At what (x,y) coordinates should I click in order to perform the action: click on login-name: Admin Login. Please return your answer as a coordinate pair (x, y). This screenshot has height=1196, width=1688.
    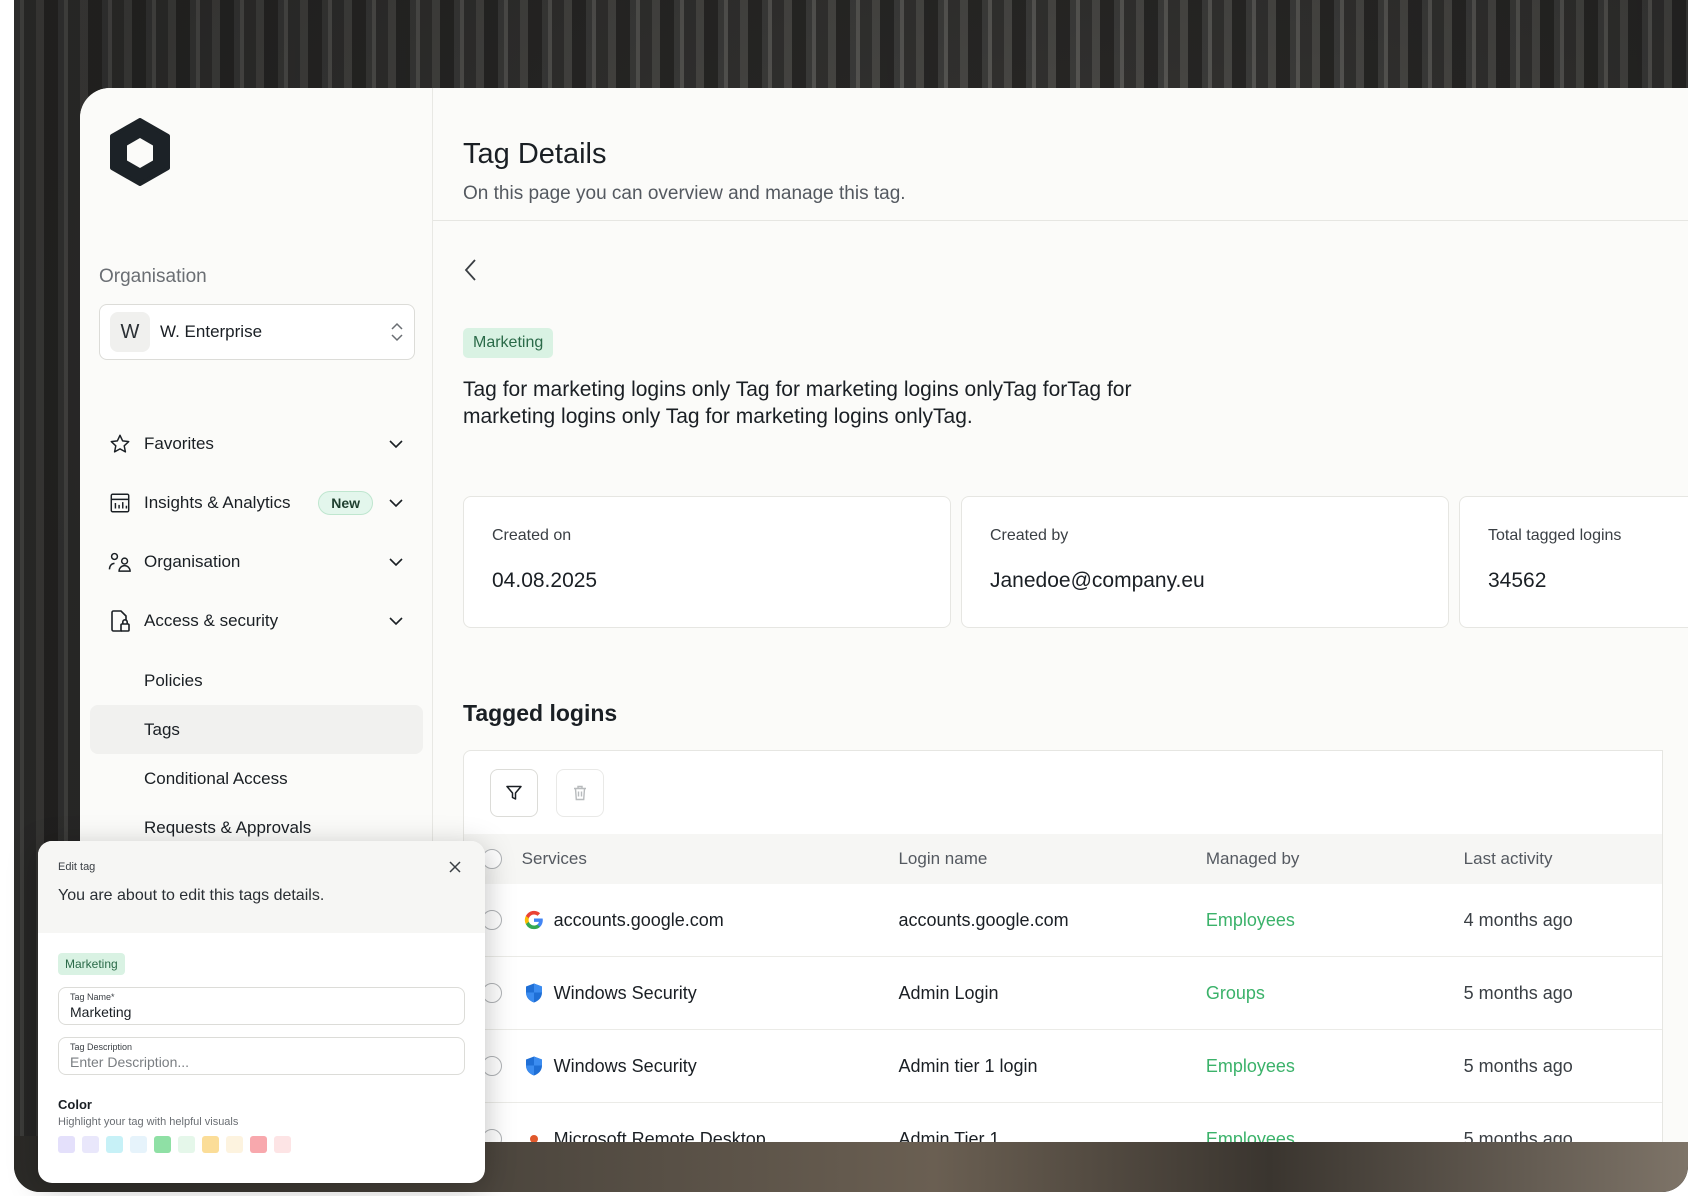
    Looking at the image, I should click on (948, 992).